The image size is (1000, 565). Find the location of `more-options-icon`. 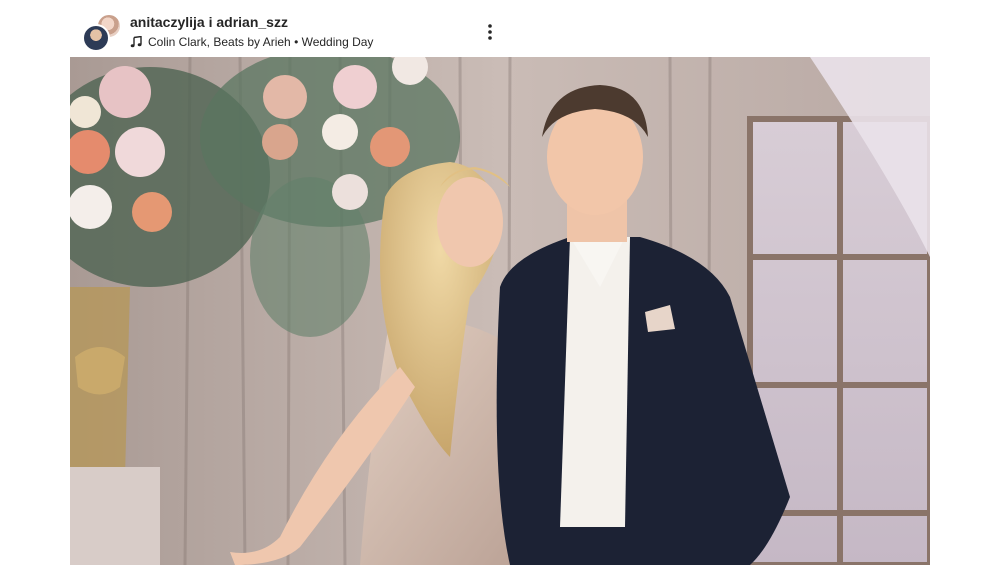

more-options-icon is located at coordinates (490, 32).